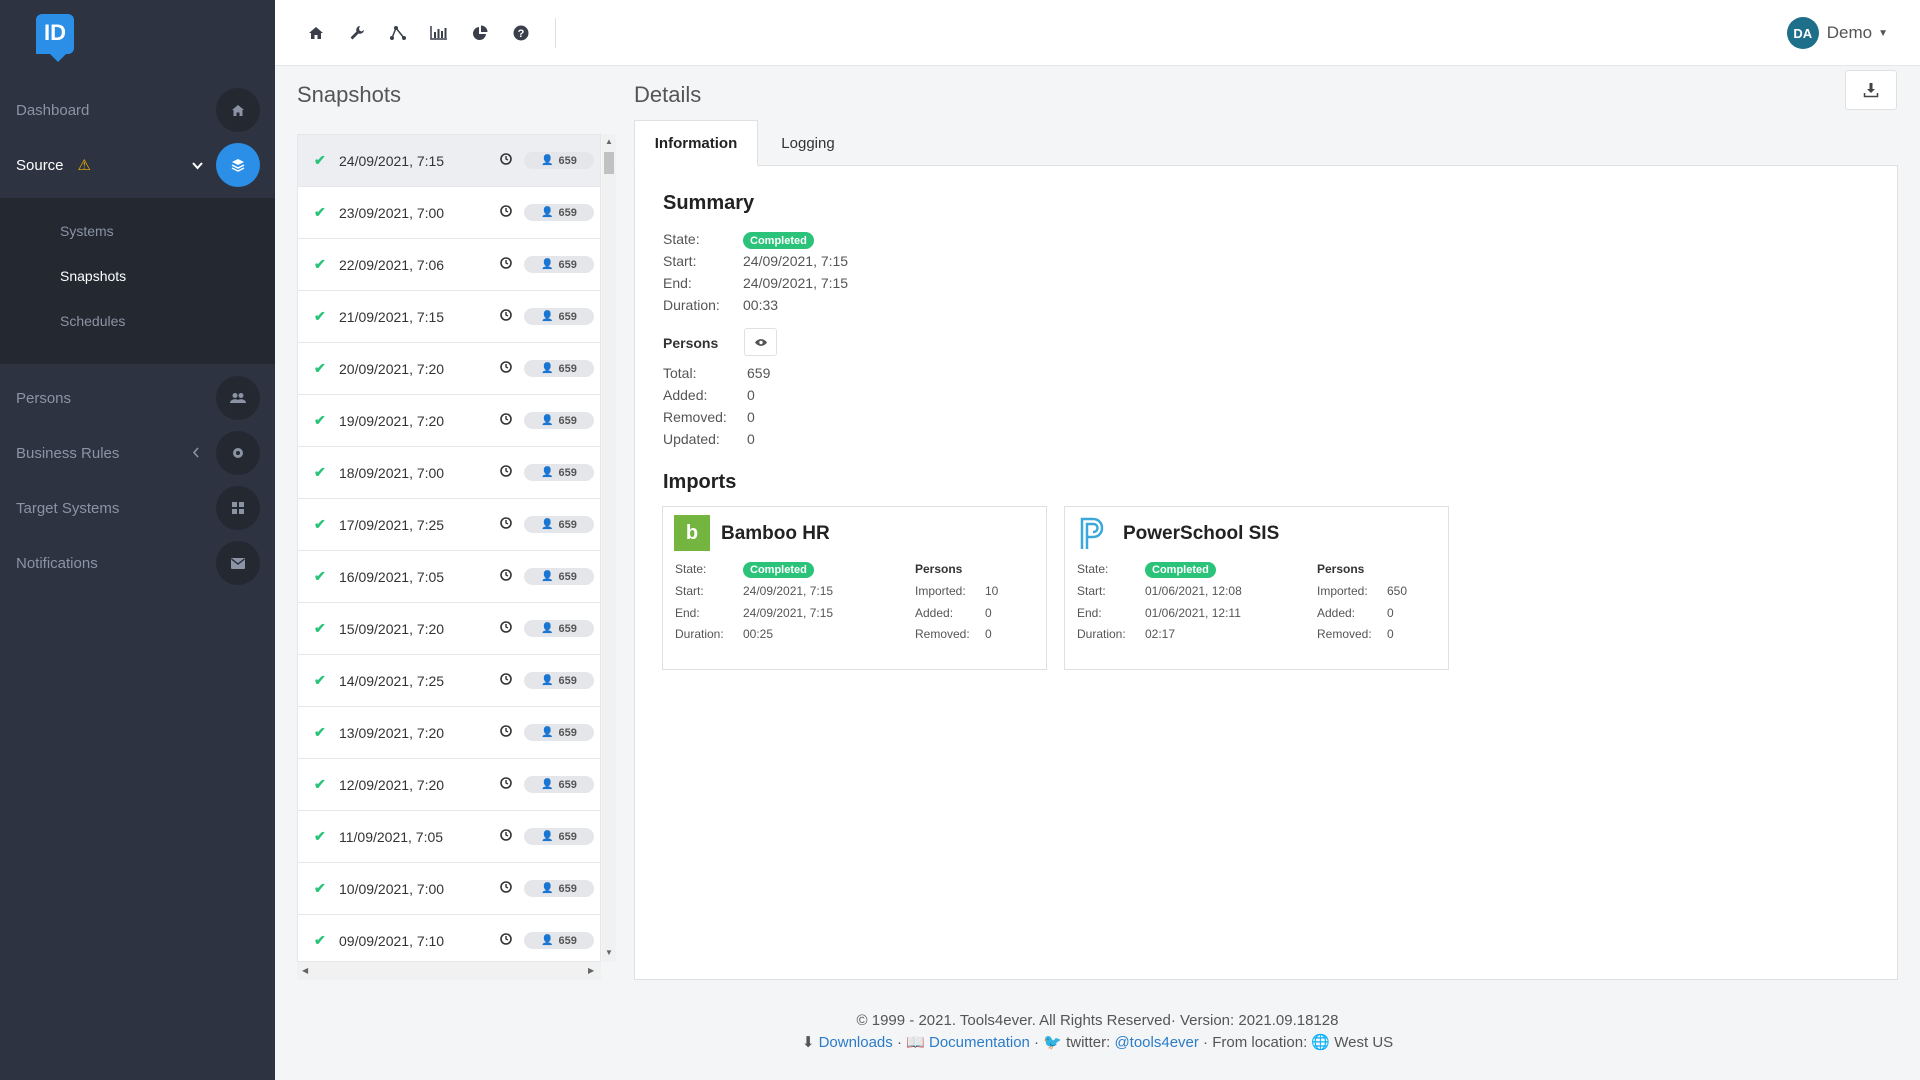 The image size is (1920, 1080). What do you see at coordinates (449, 785) in the screenshot?
I see `snapshot-row: ✔ 12/09/2021, 7:20 👤 659` at bounding box center [449, 785].